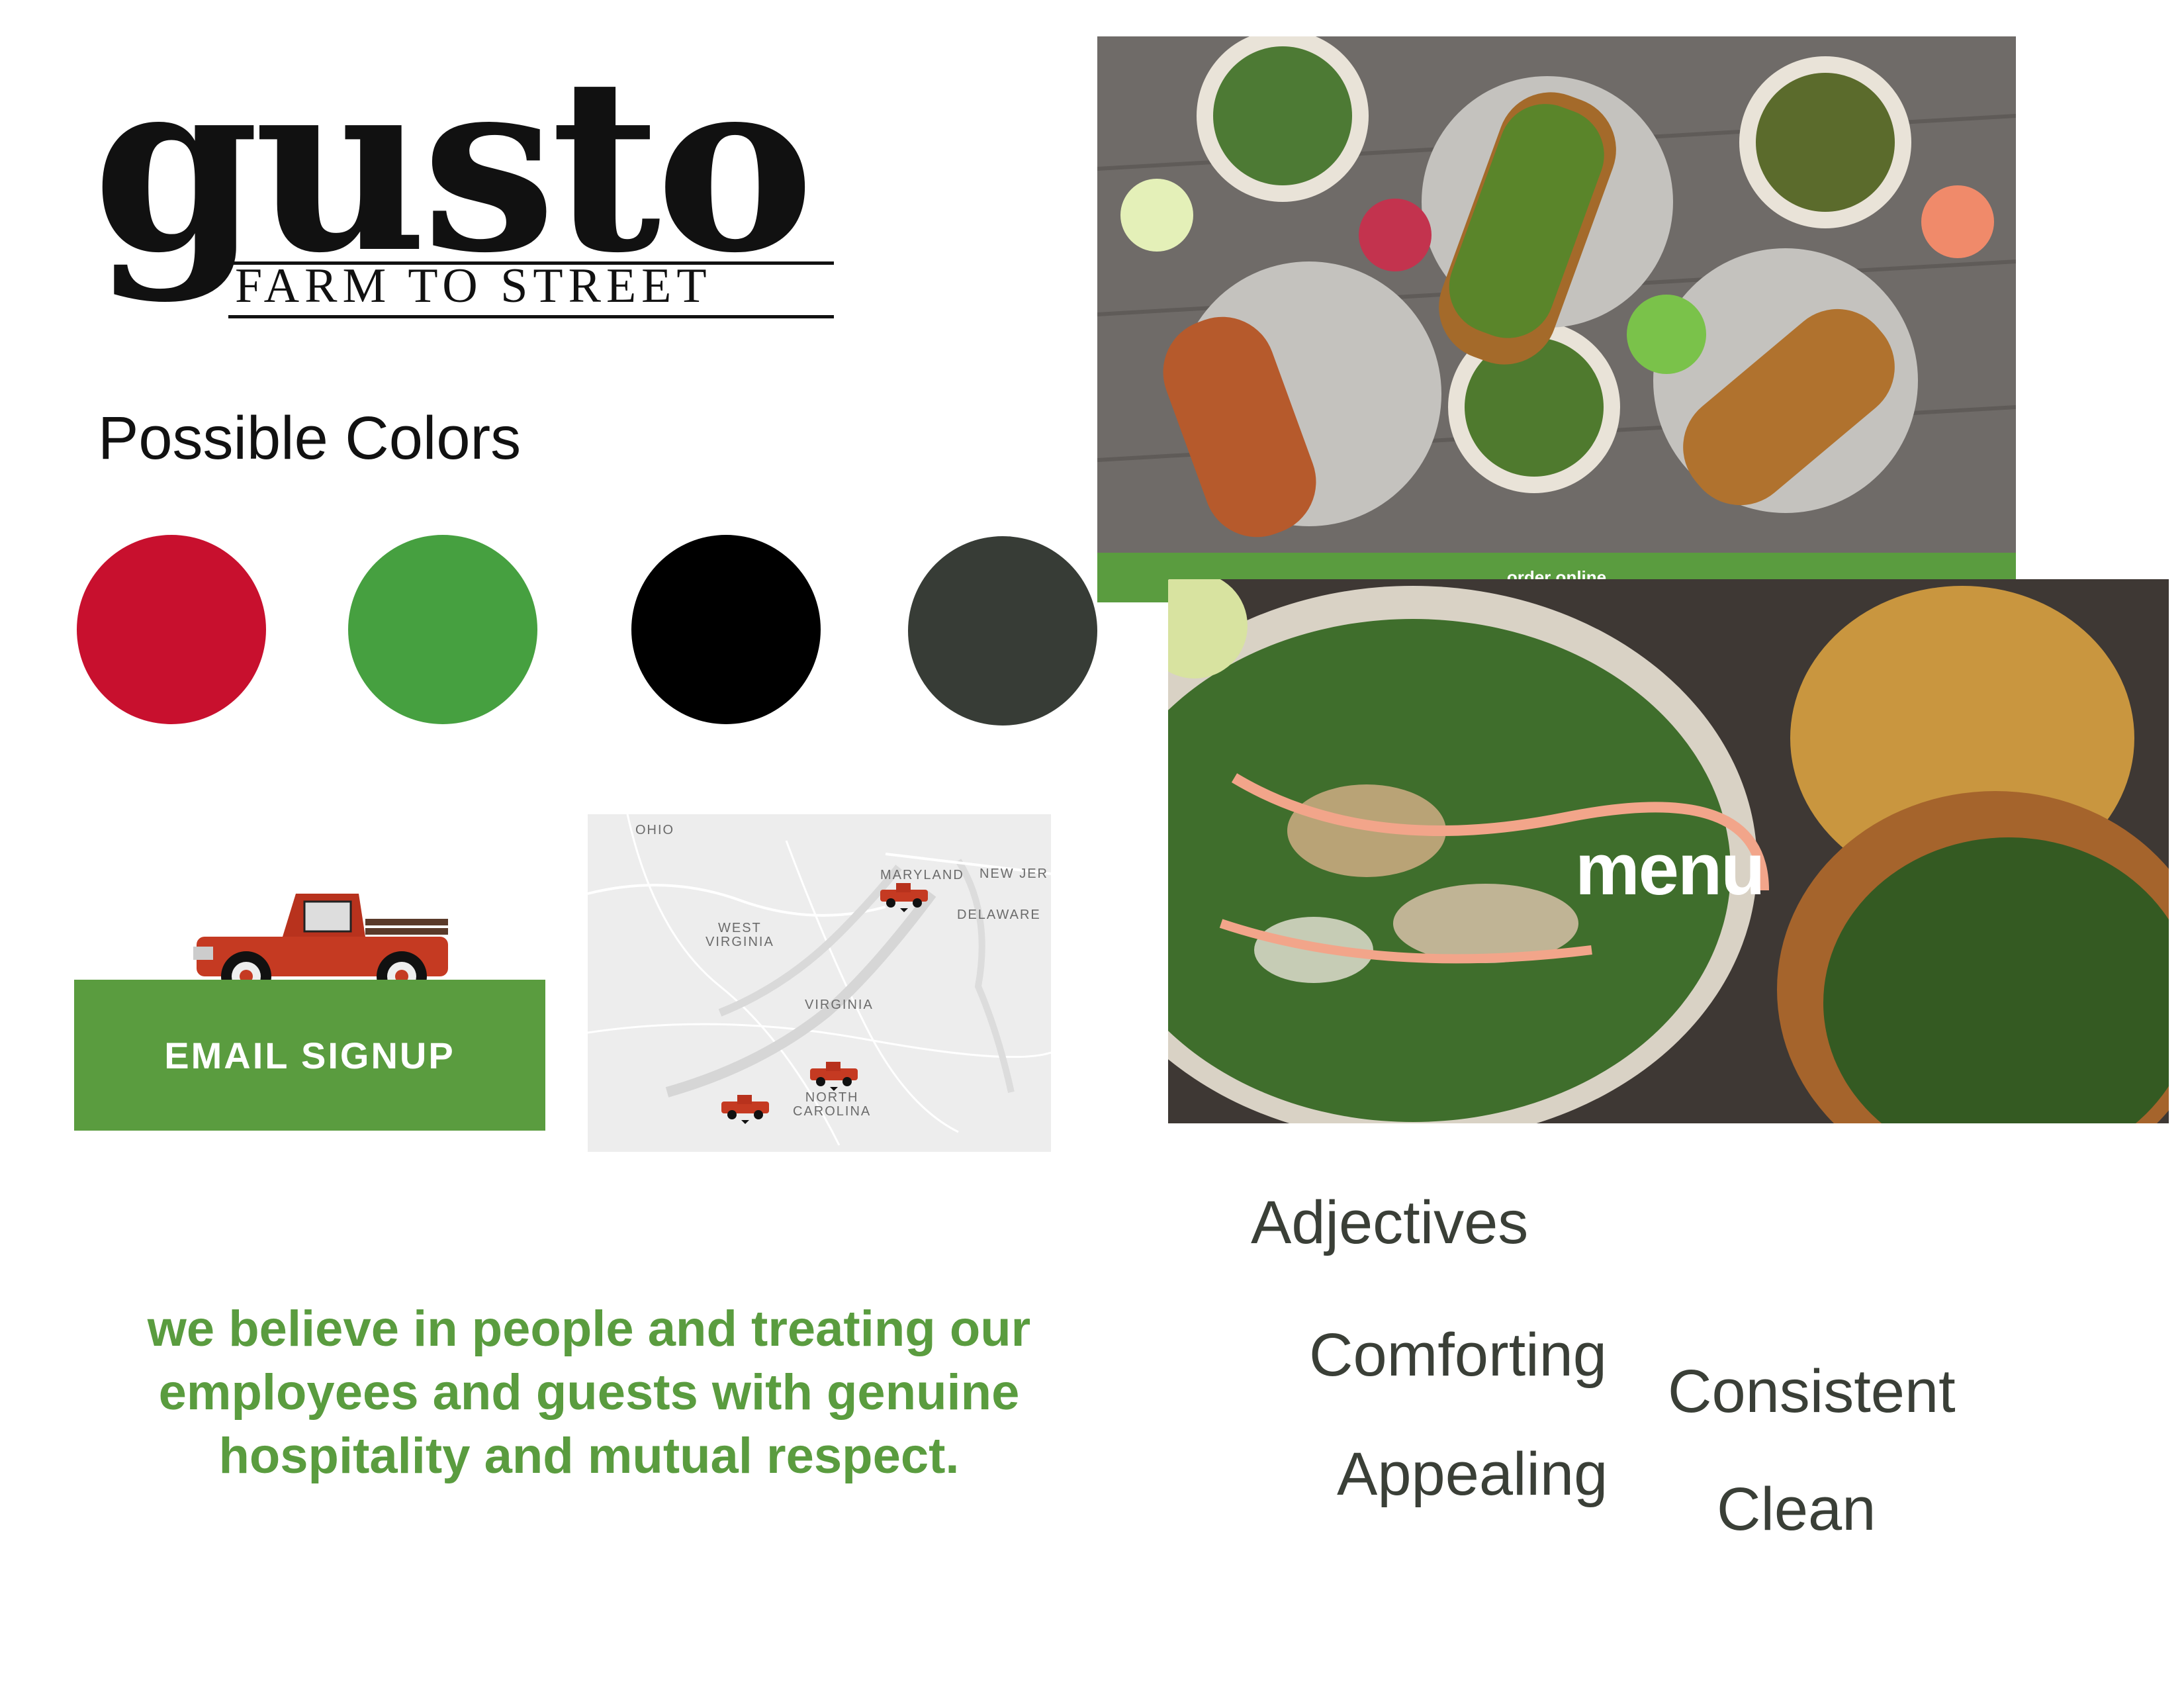  I want to click on adjective-comforting: Comforting, so click(1458, 1355).